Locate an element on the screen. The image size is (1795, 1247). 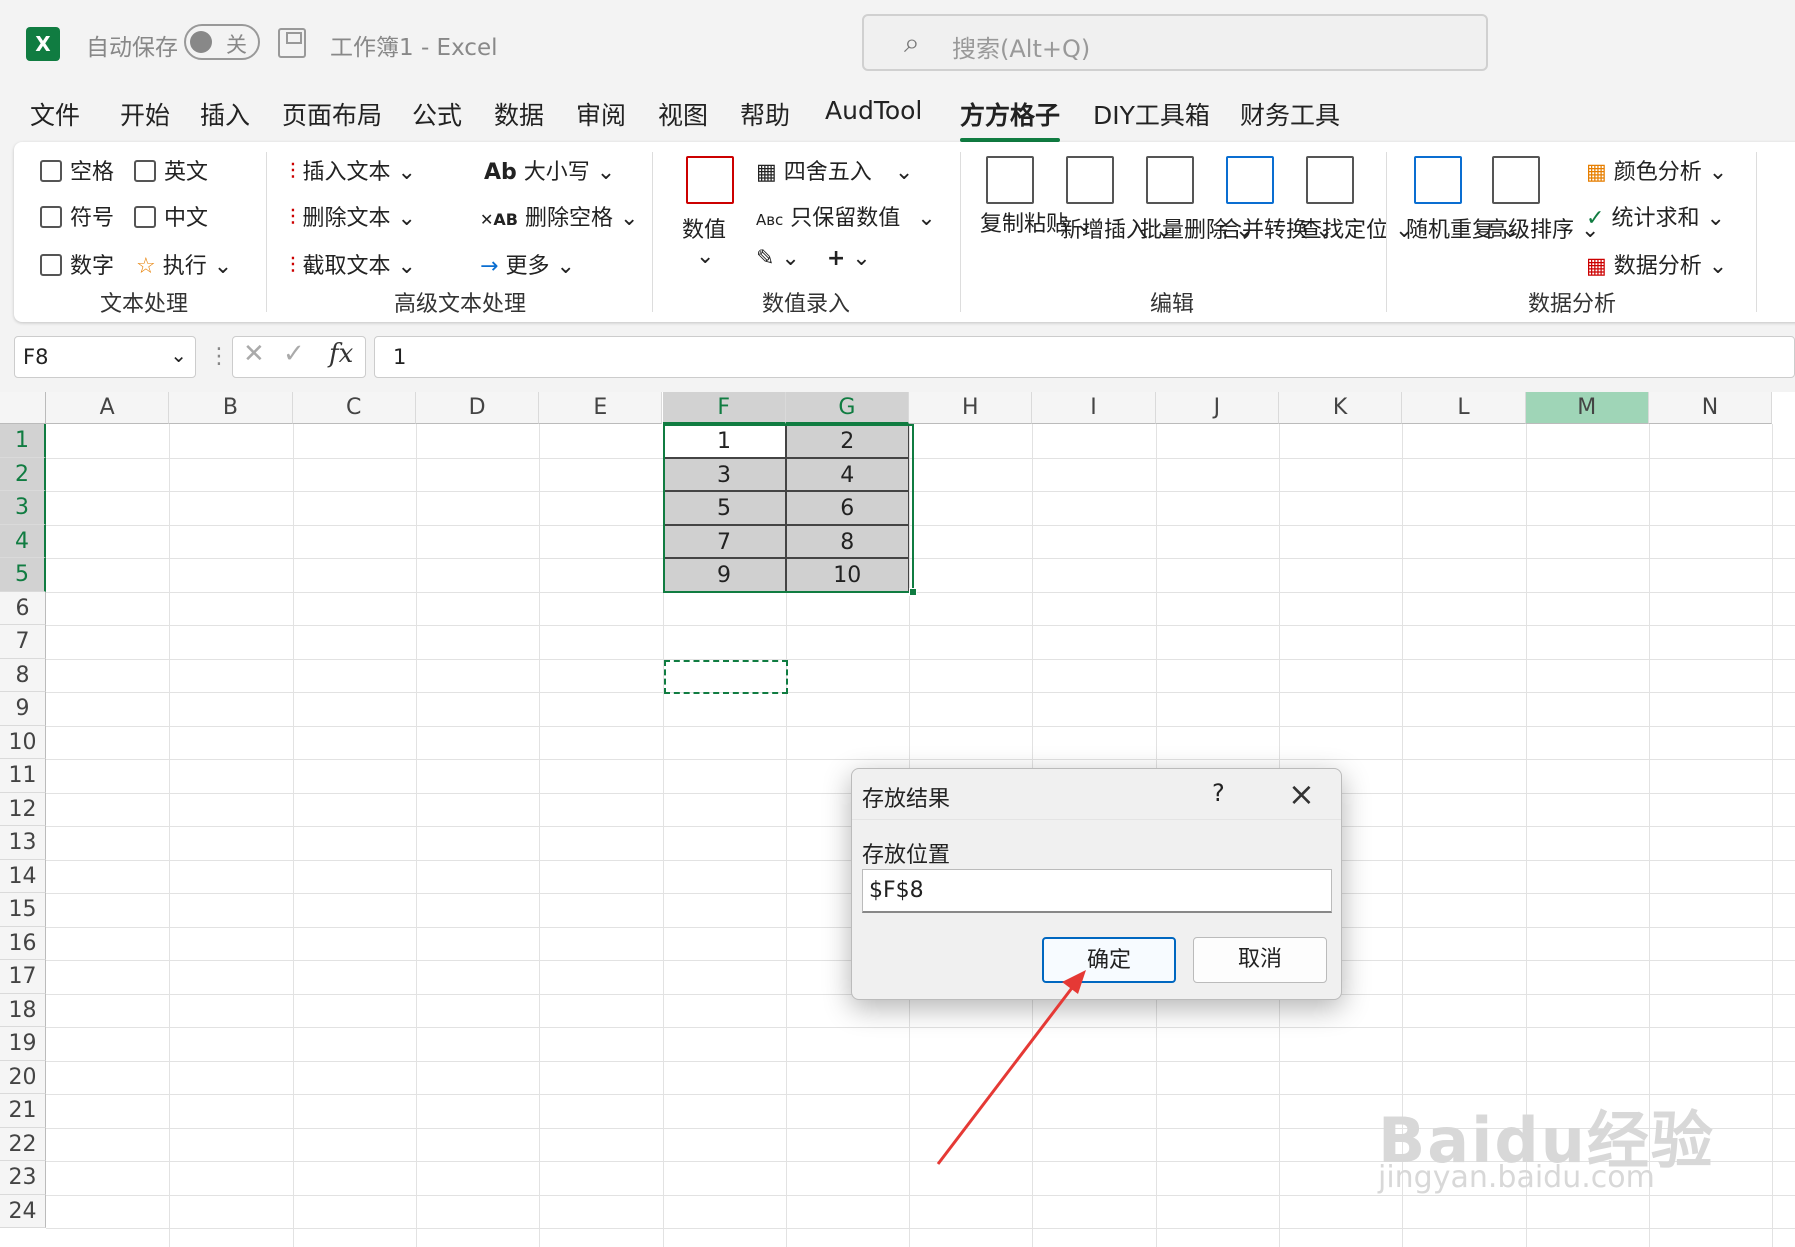
annotation-arrow is located at coordinates (1011, 1067).